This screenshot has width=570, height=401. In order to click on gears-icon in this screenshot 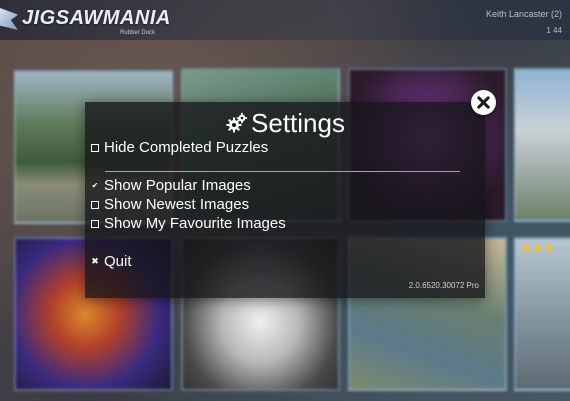, I will do `click(237, 122)`.